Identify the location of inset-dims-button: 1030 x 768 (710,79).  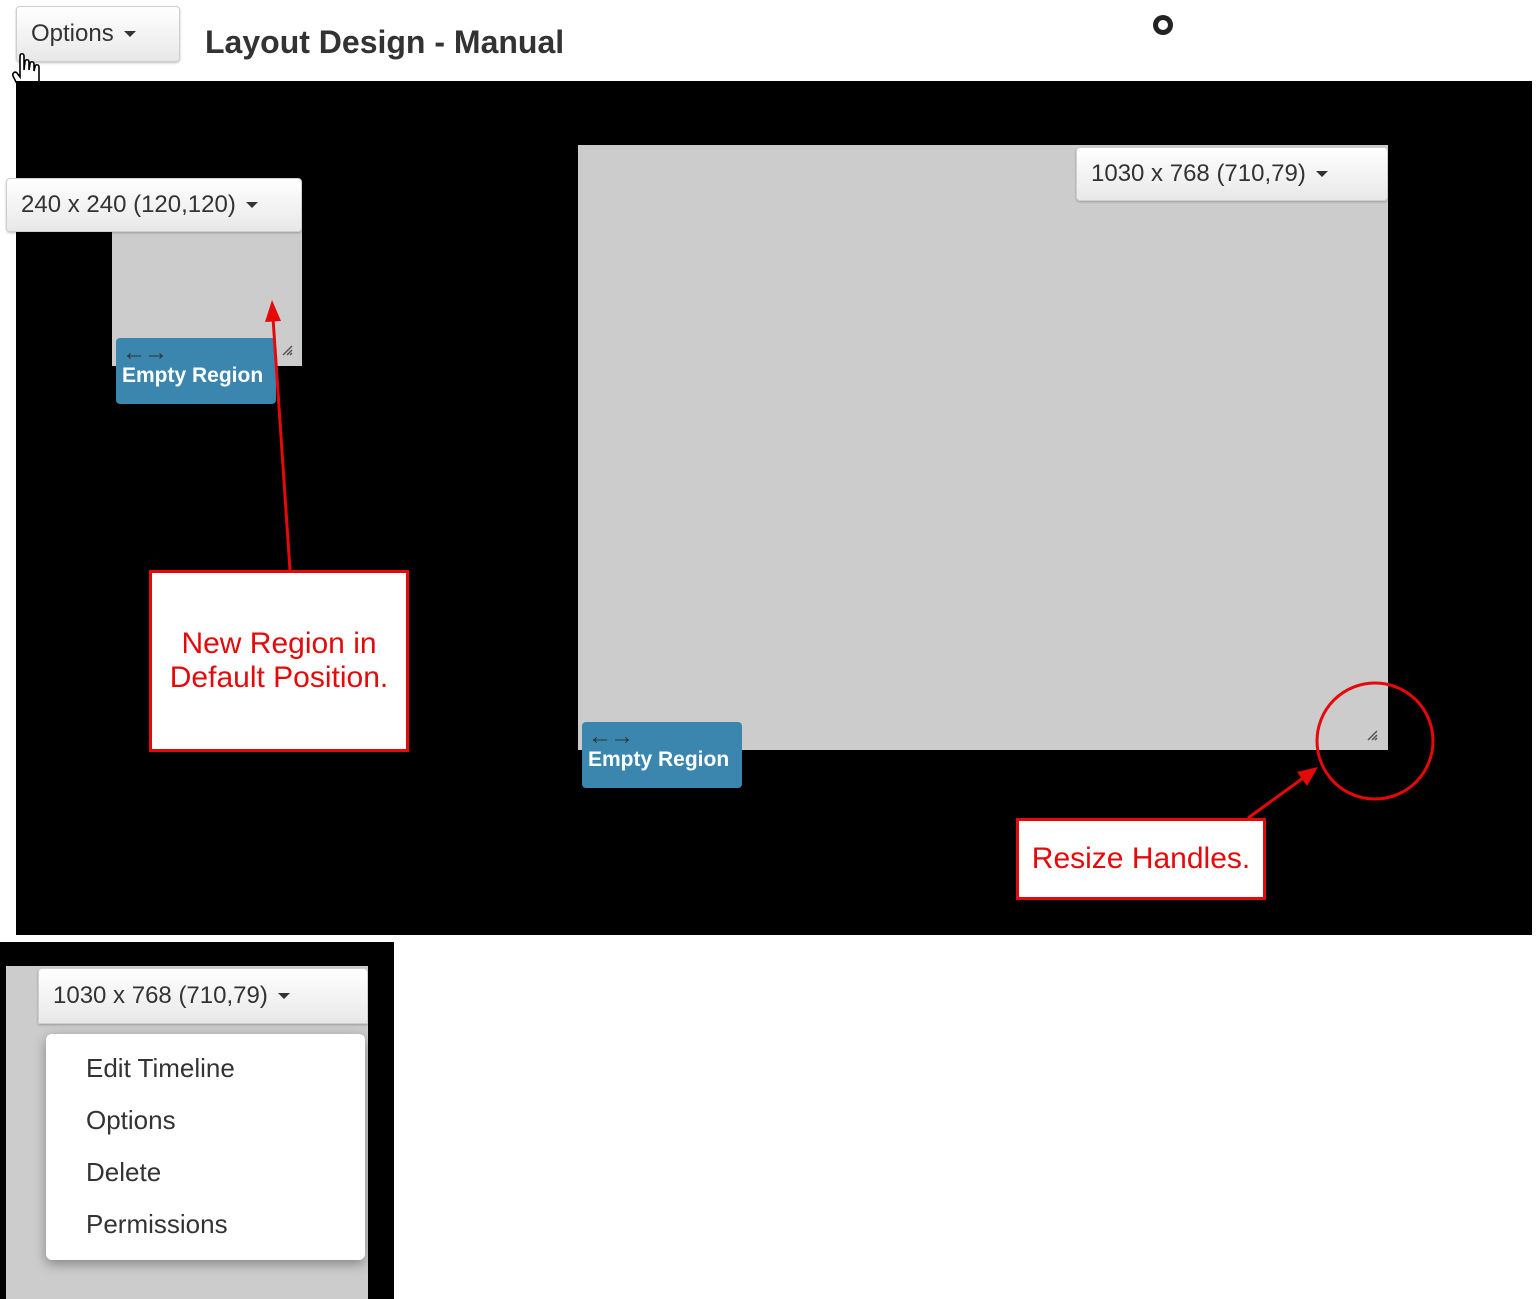
(203, 996).